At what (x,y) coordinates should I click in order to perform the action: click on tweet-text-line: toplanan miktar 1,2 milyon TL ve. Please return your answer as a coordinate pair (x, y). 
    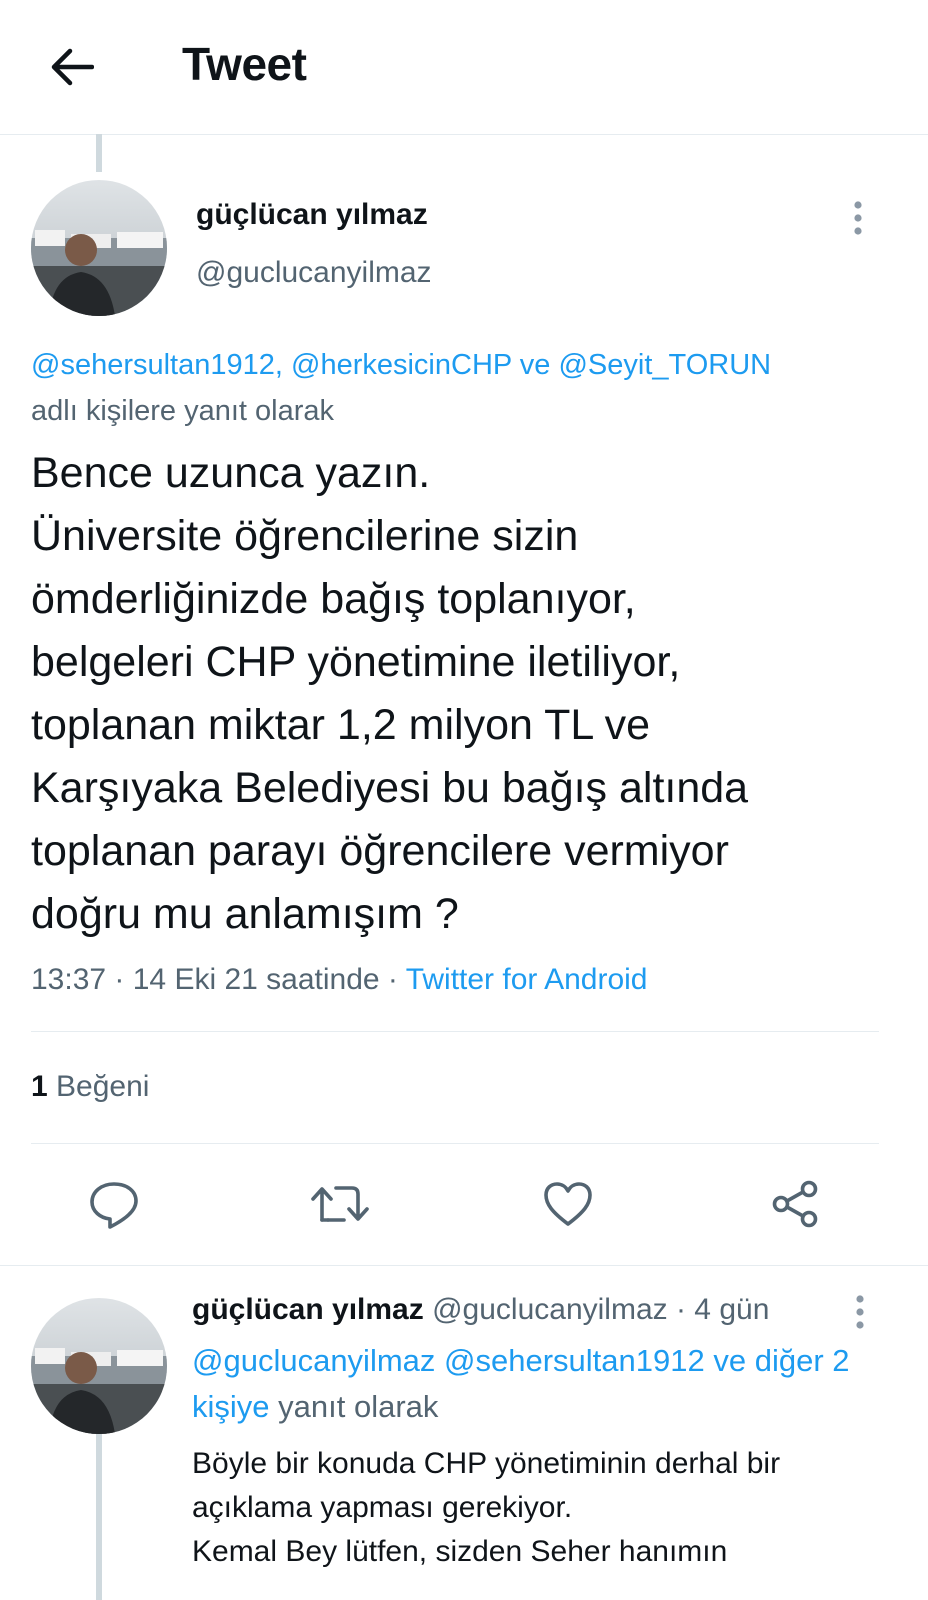
    Looking at the image, I should click on (341, 725).